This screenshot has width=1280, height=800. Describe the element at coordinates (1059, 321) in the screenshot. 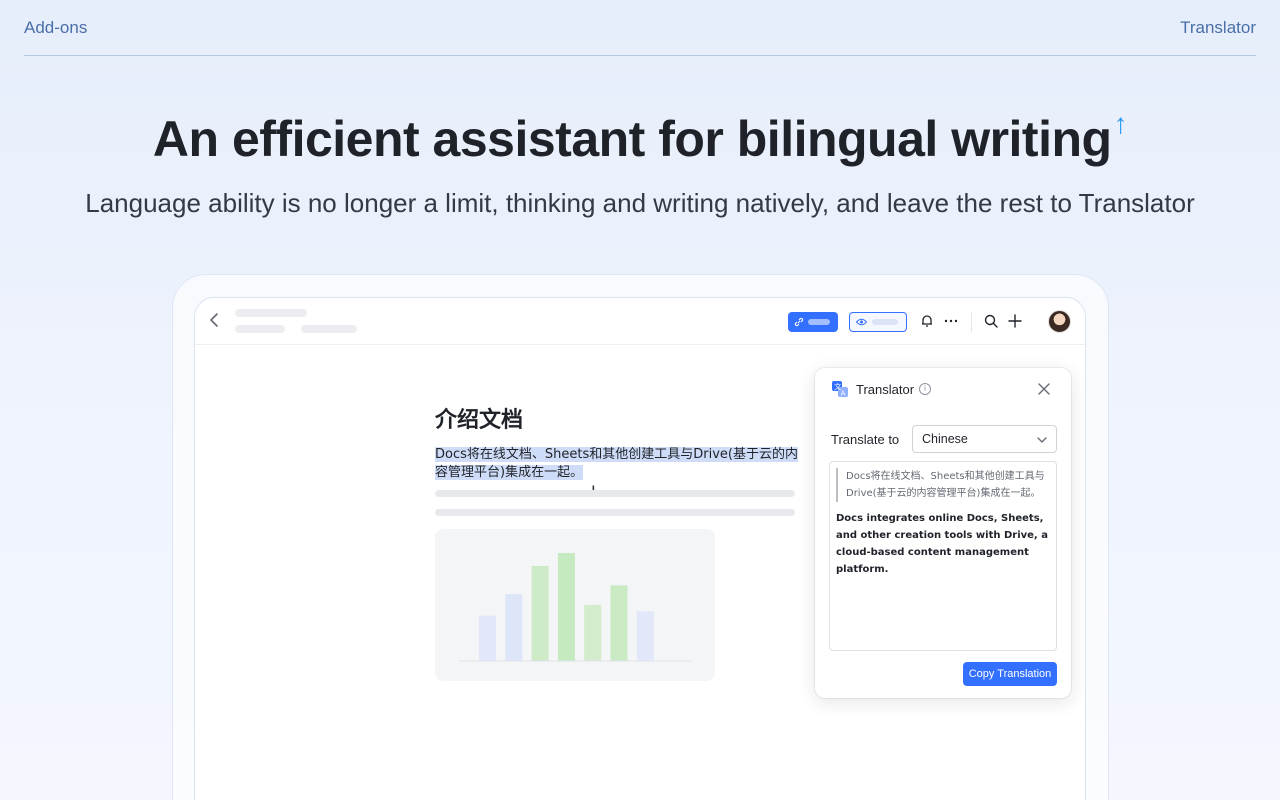

I see `avatar` at that location.